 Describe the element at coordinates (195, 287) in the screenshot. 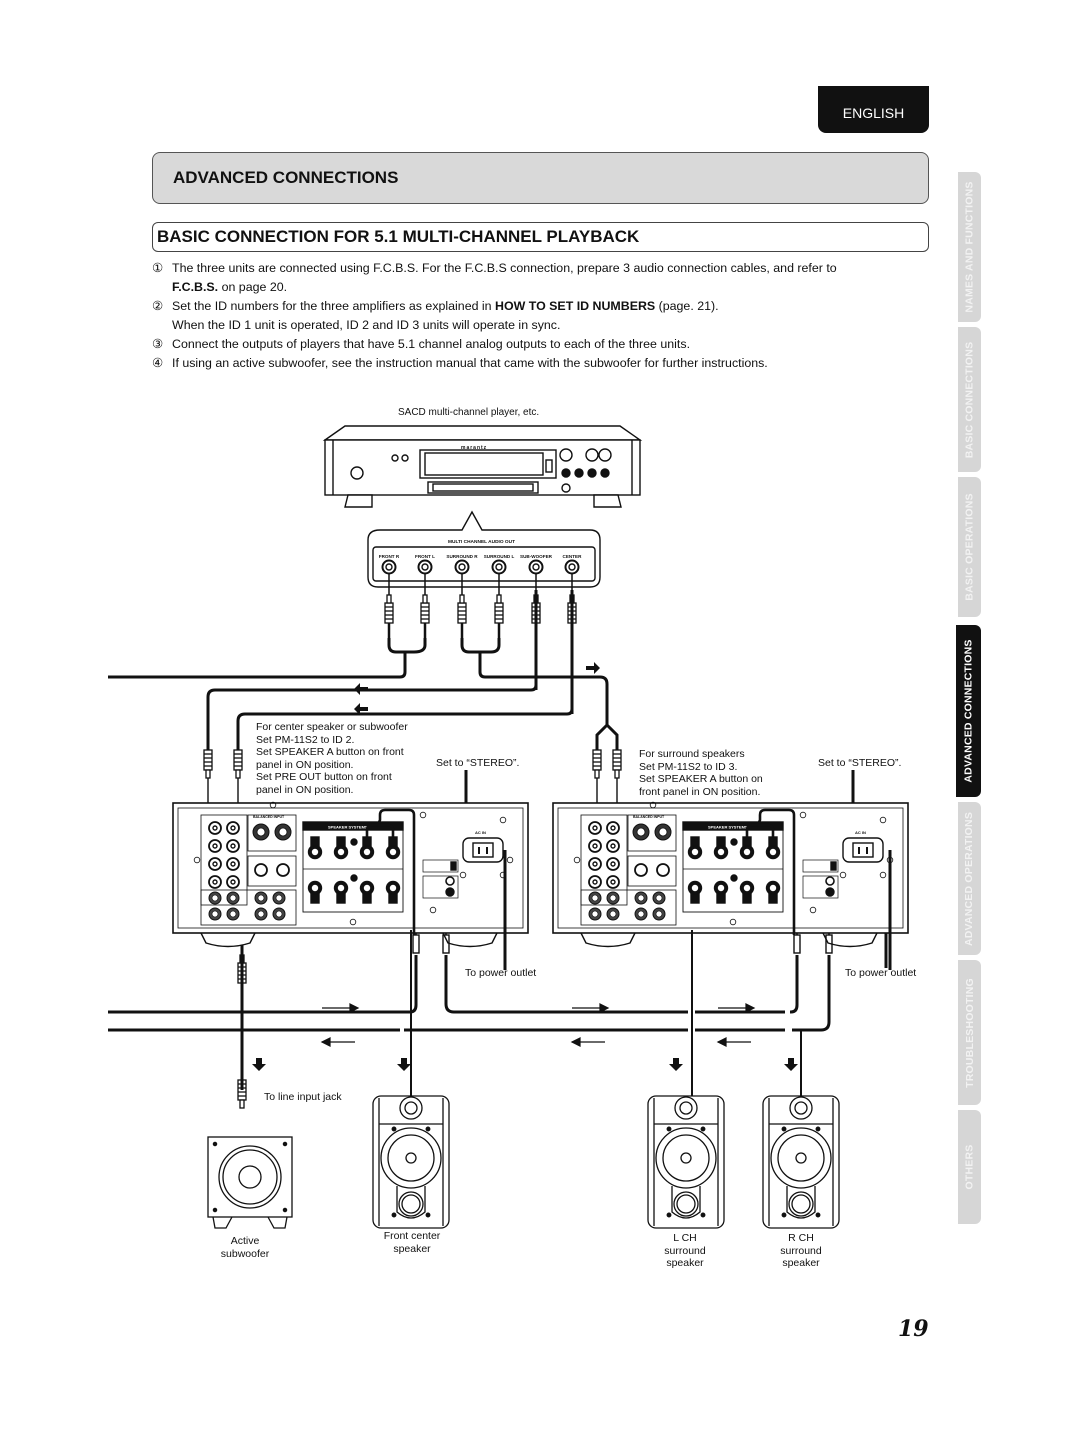

I see `step-reference: F.C.B.S.` at that location.